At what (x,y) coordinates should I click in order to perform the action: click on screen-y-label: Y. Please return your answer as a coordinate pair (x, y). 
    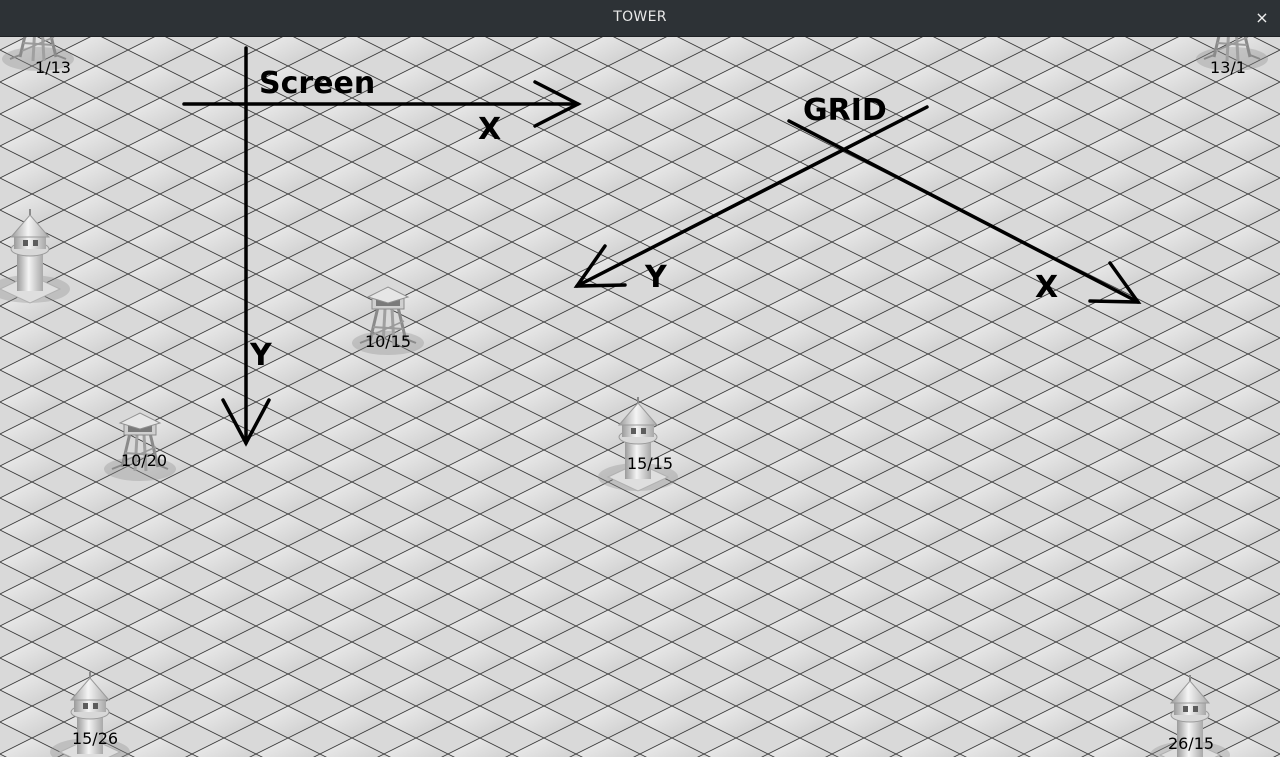
    Looking at the image, I should click on (261, 355).